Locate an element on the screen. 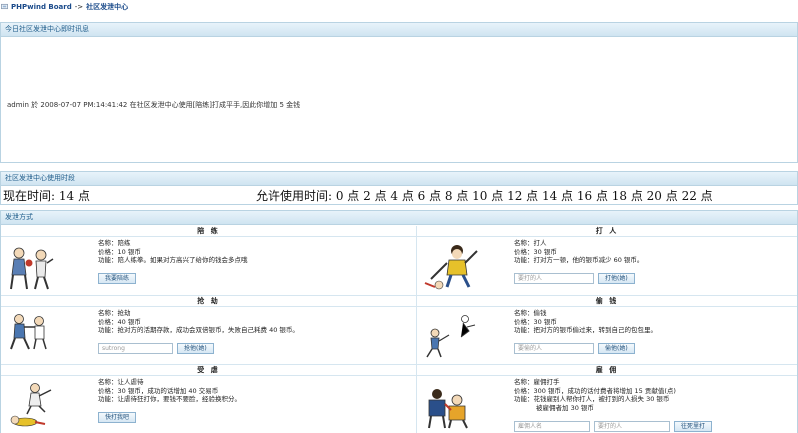 This screenshot has height=433, width=798. hire-button: 往死里打 is located at coordinates (693, 426).